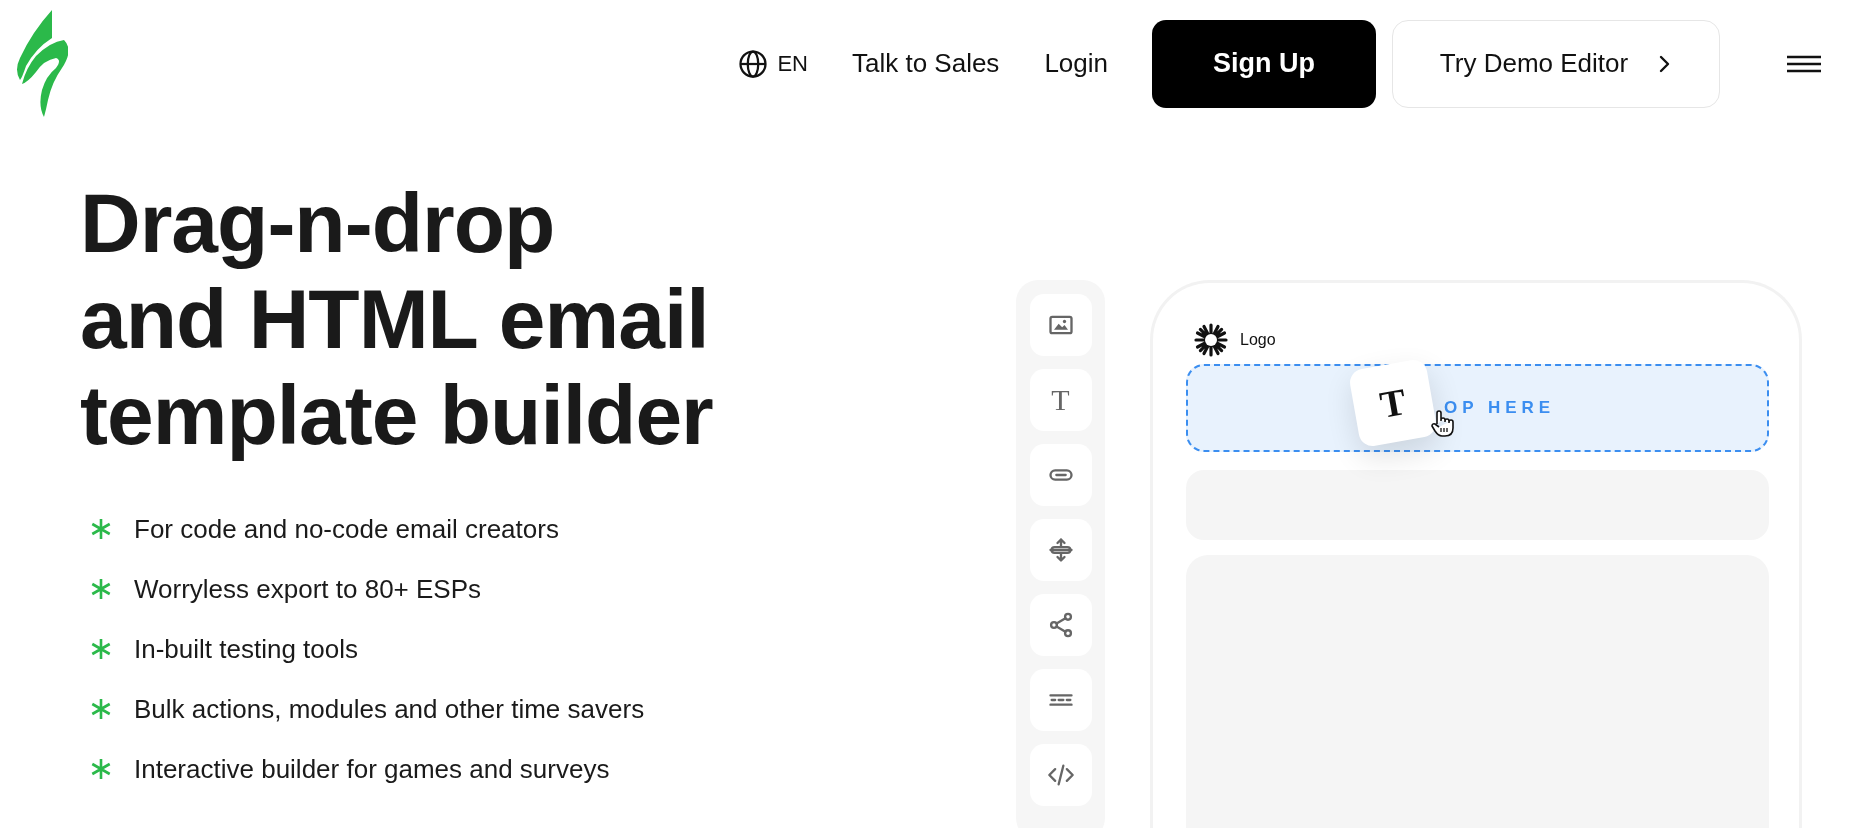  Describe the element at coordinates (372, 769) in the screenshot. I see `feature-text: Interactive builder for games and surveys` at that location.